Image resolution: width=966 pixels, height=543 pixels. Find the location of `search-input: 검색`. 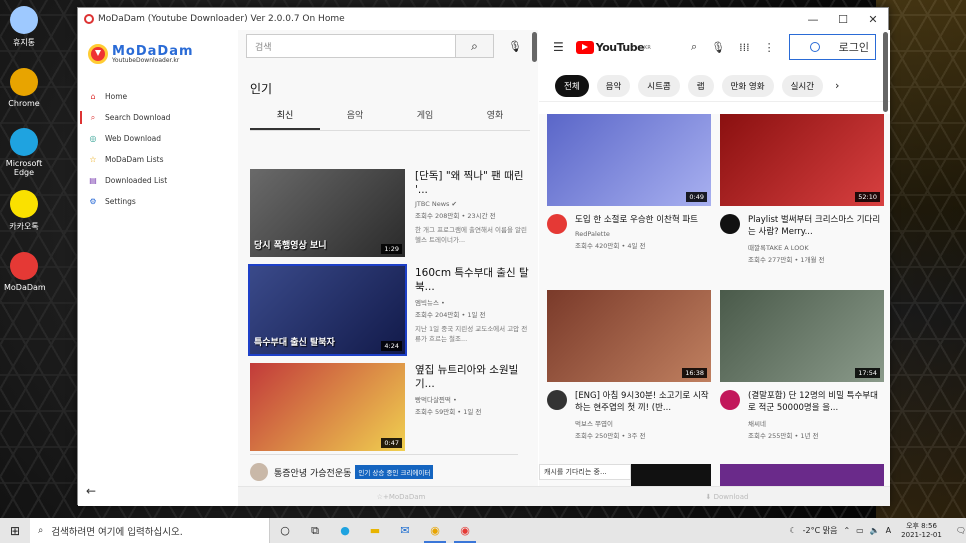

search-input: 검색 is located at coordinates (351, 46).